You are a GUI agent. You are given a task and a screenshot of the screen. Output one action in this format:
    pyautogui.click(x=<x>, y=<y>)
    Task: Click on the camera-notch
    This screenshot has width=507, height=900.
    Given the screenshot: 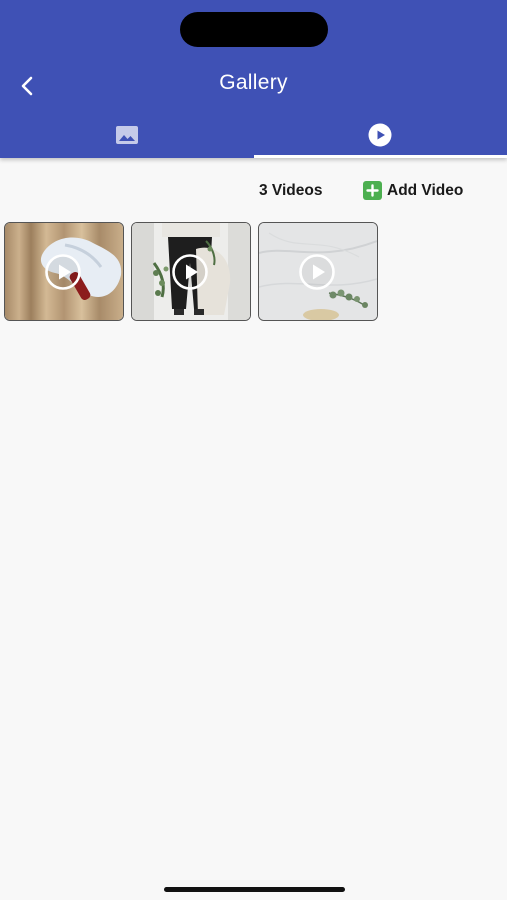 What is the action you would take?
    pyautogui.click(x=254, y=29)
    